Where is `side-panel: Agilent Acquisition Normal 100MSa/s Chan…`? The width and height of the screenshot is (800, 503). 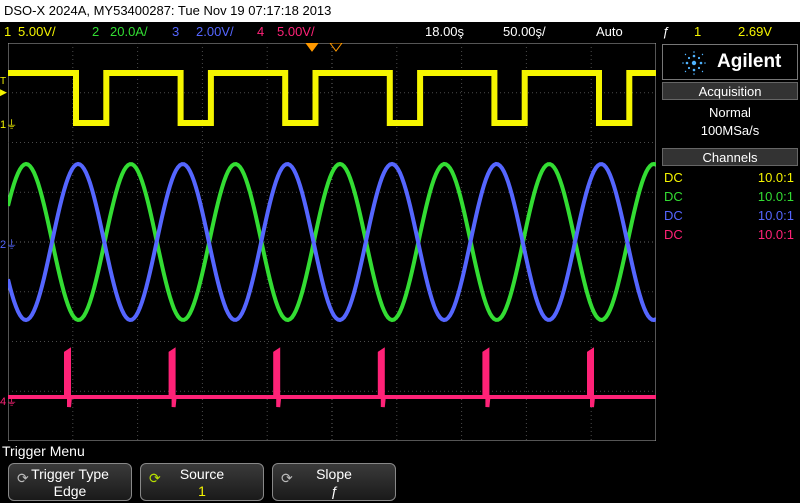 side-panel: Agilent Acquisition Normal 100MSa/s Chan… is located at coordinates (730, 144).